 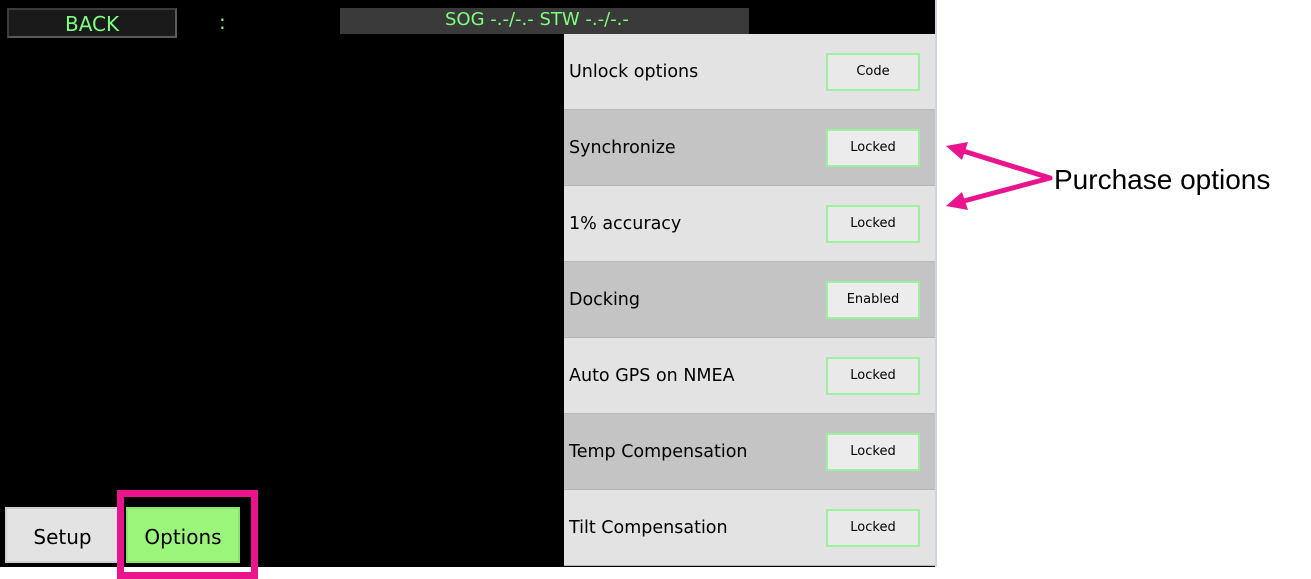 What do you see at coordinates (873, 148) in the screenshot?
I see `synchronize-status-button: Locked` at bounding box center [873, 148].